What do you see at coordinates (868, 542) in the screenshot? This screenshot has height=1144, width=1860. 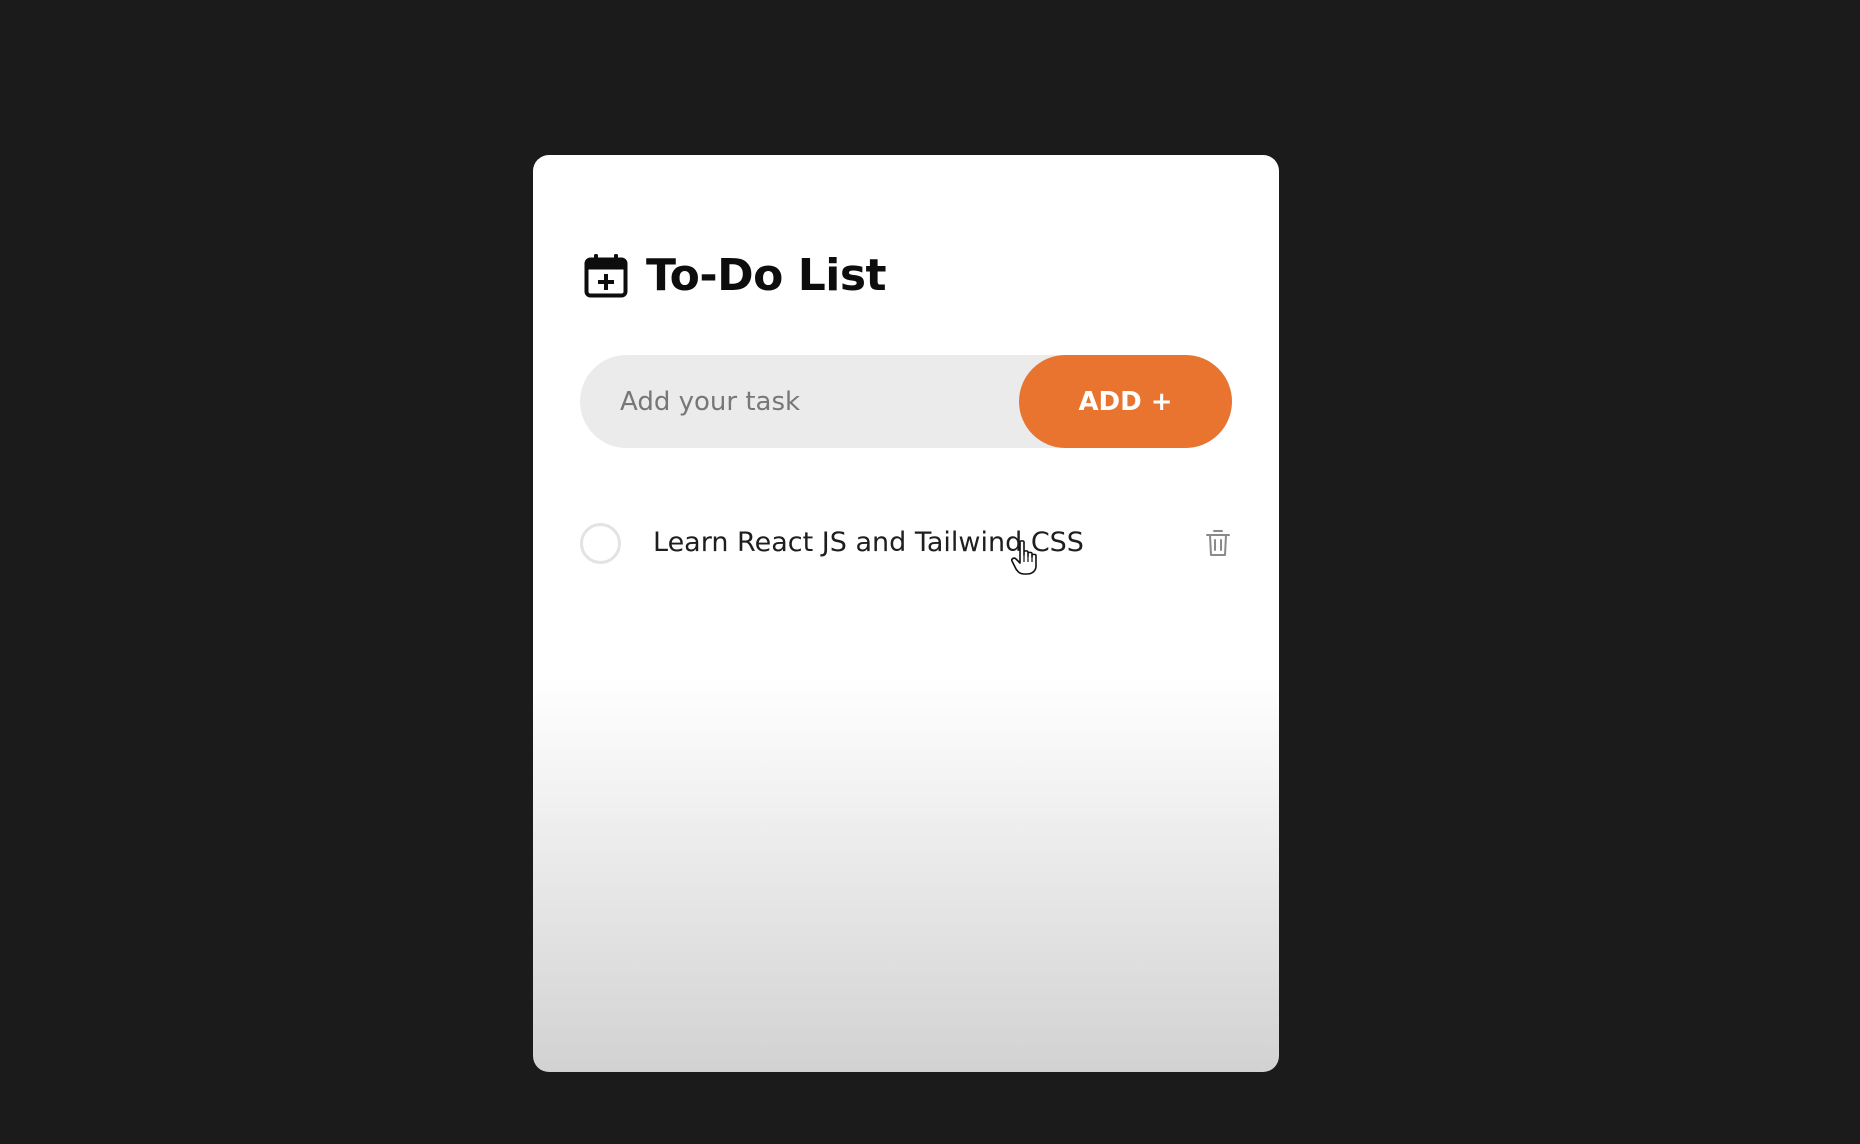 I see `task-text: Learn React JS and Tailwind CSS` at bounding box center [868, 542].